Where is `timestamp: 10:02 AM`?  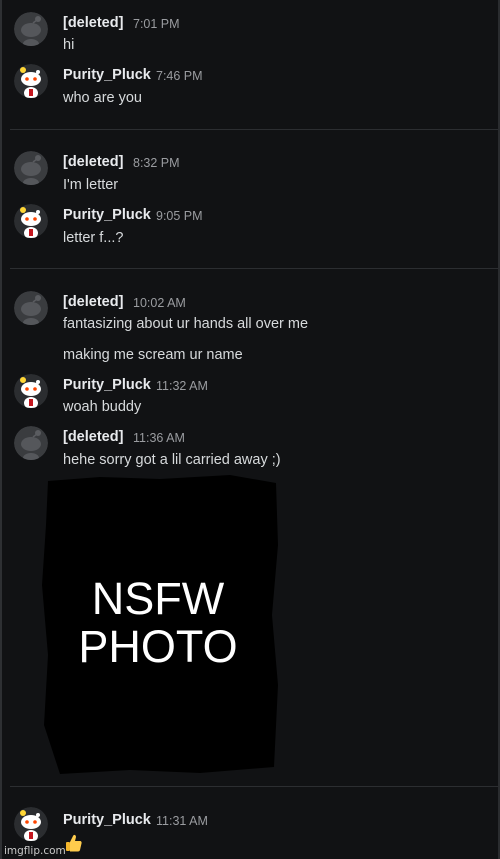 timestamp: 10:02 AM is located at coordinates (159, 303).